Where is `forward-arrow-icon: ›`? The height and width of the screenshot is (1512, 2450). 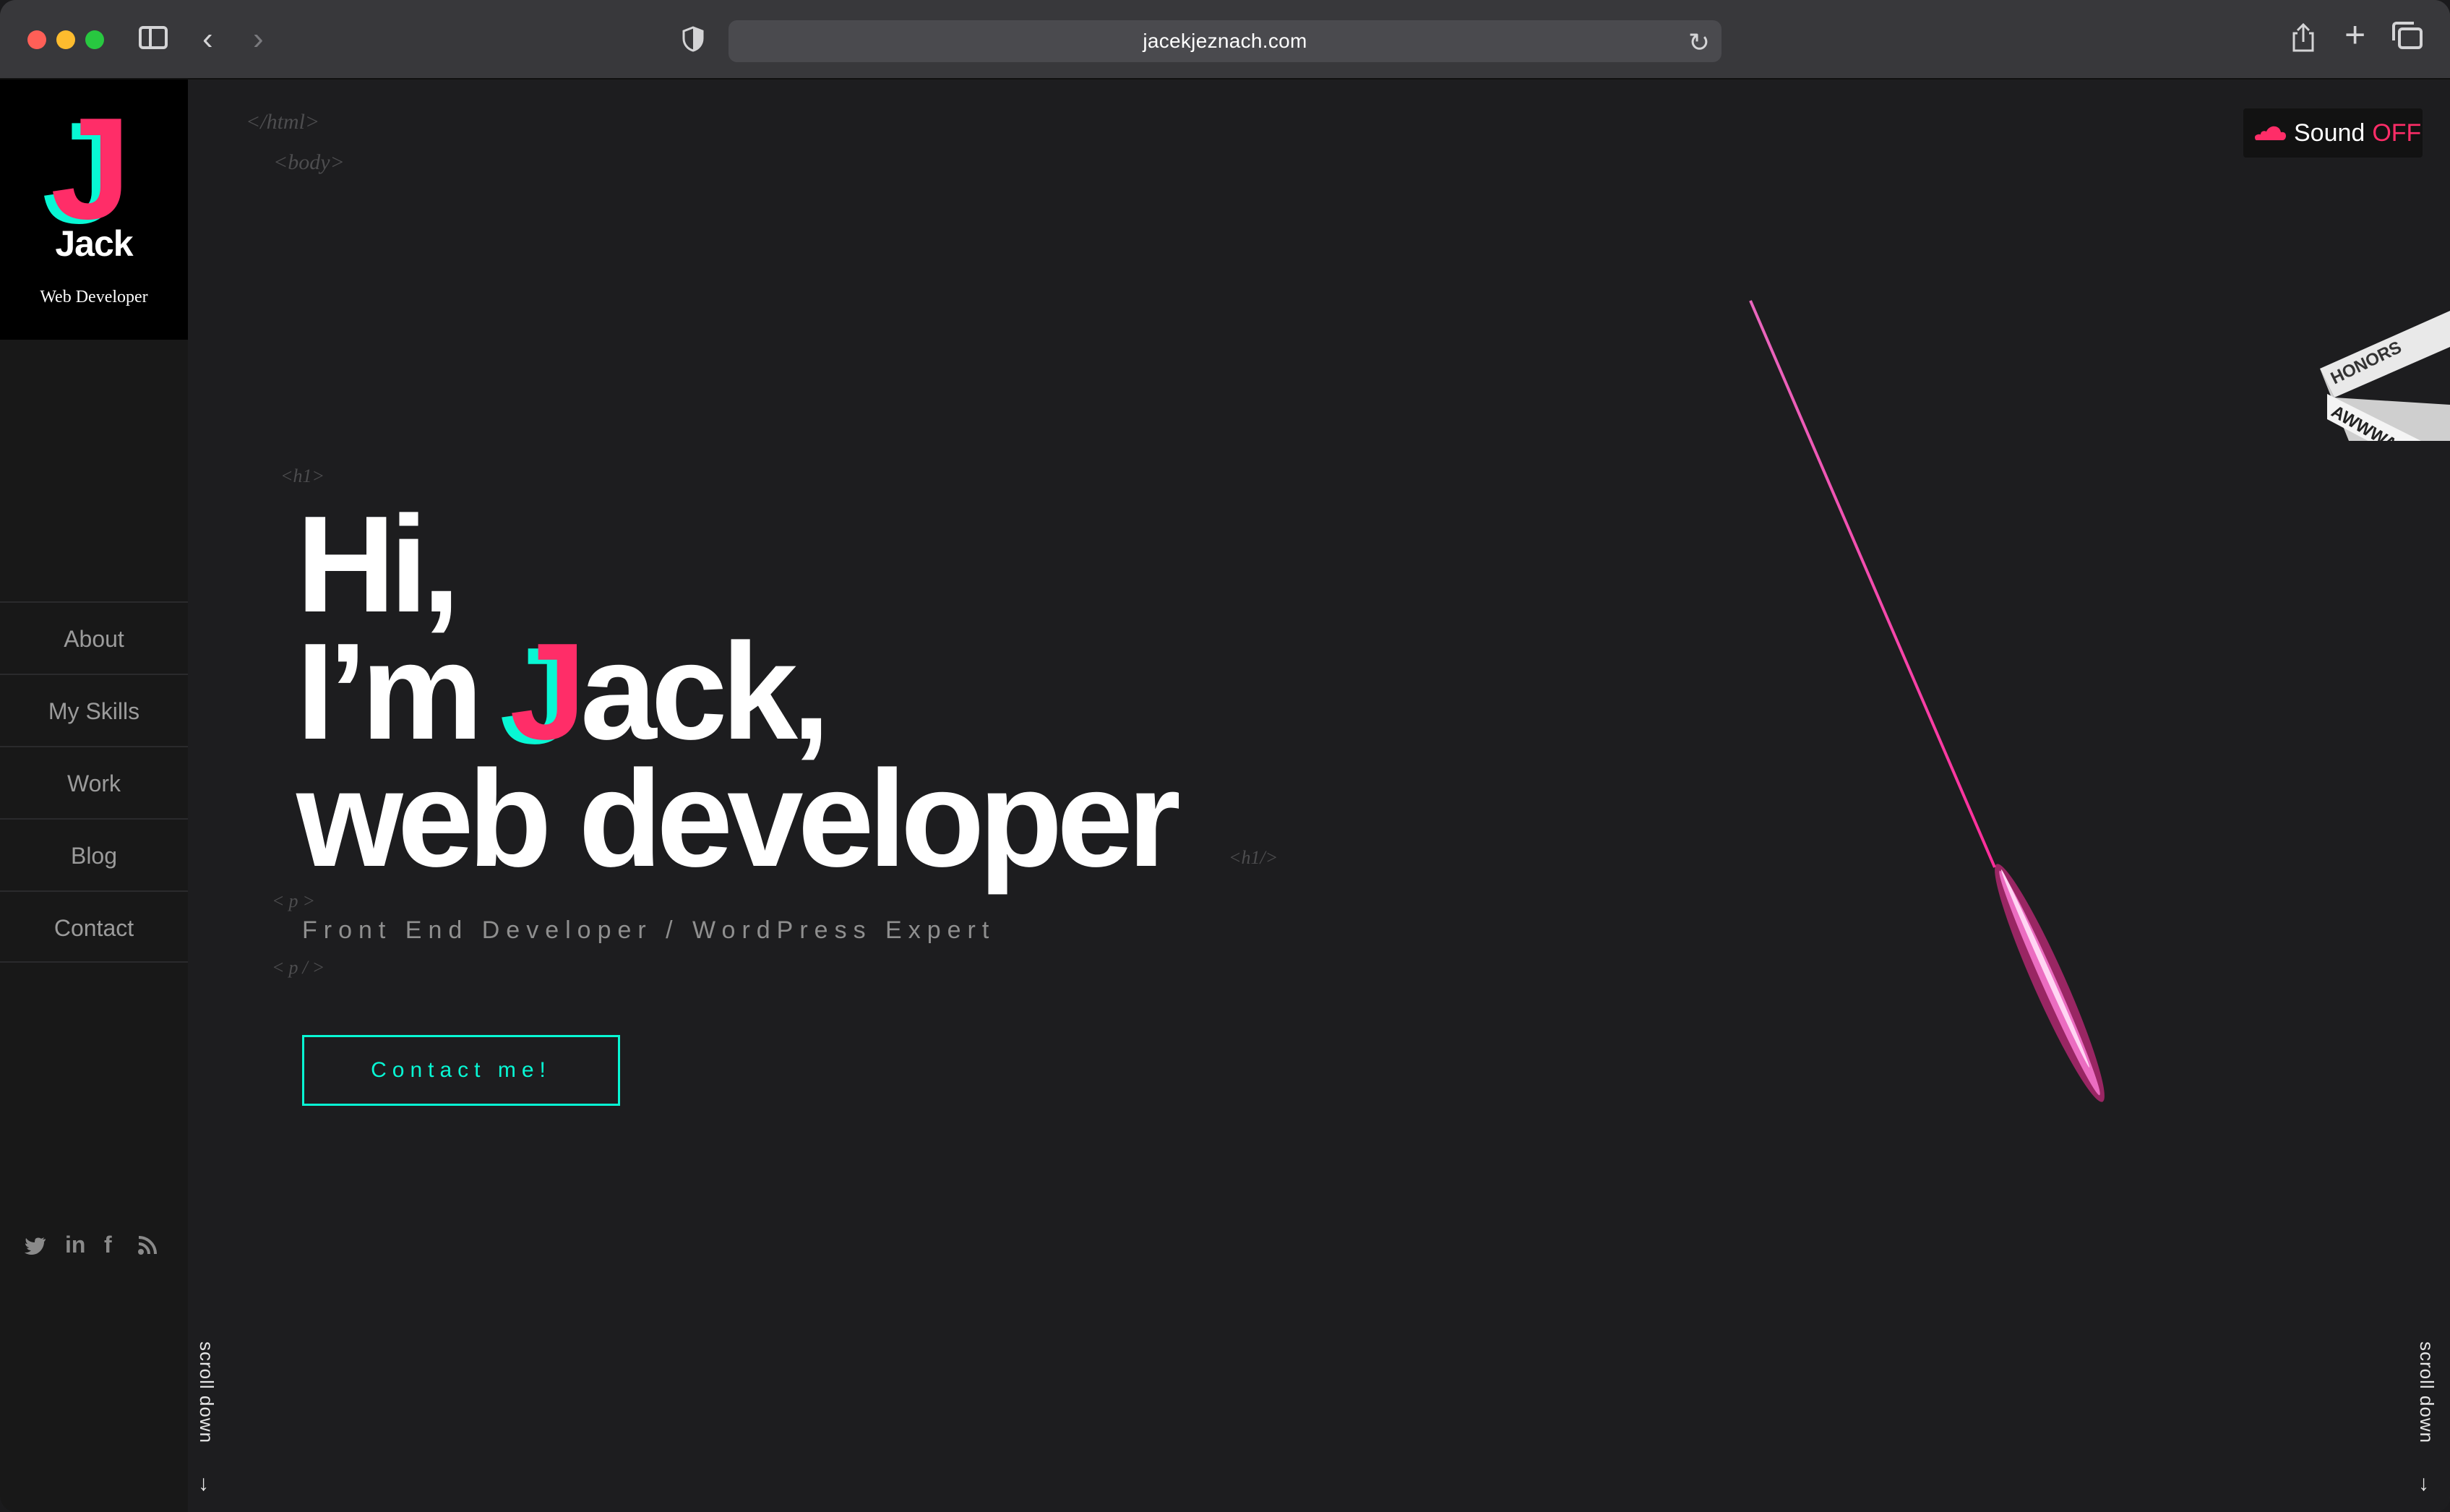
forward-arrow-icon: › is located at coordinates (258, 39).